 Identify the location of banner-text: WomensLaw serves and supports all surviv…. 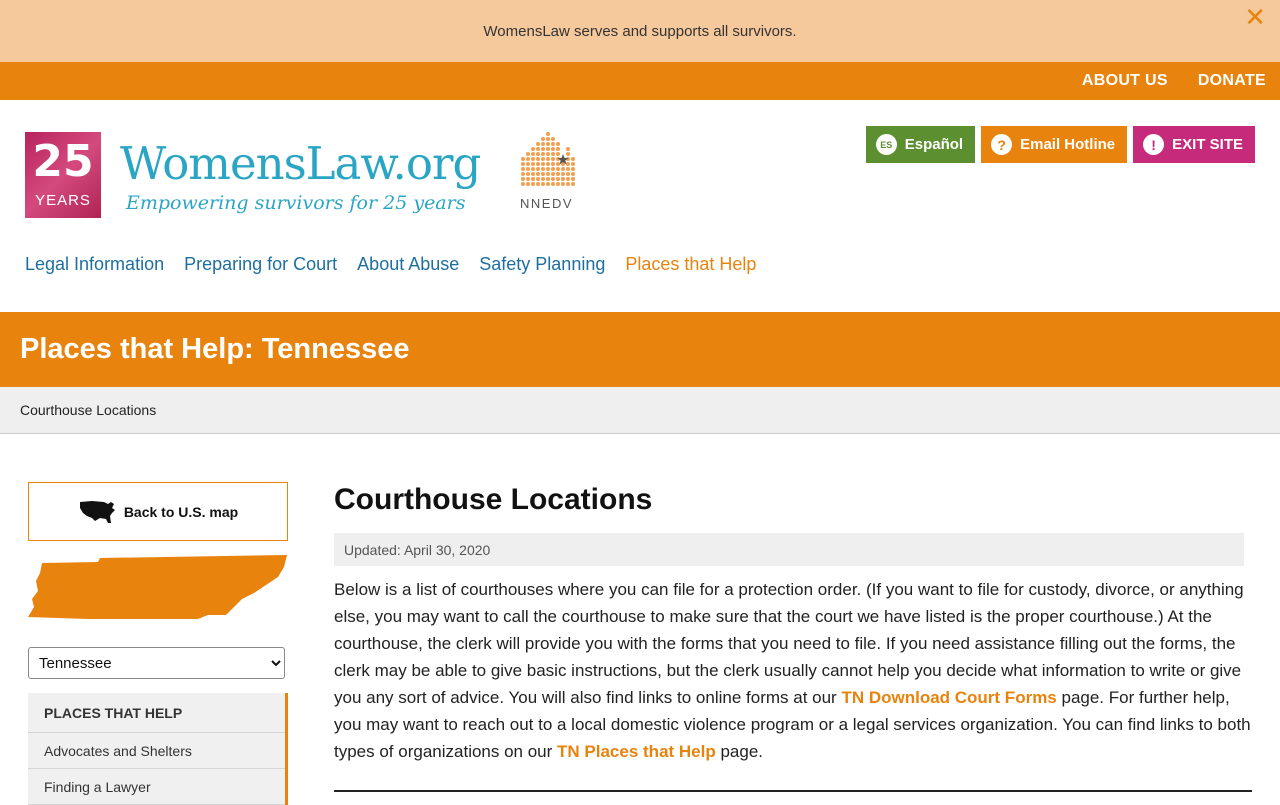
(640, 31).